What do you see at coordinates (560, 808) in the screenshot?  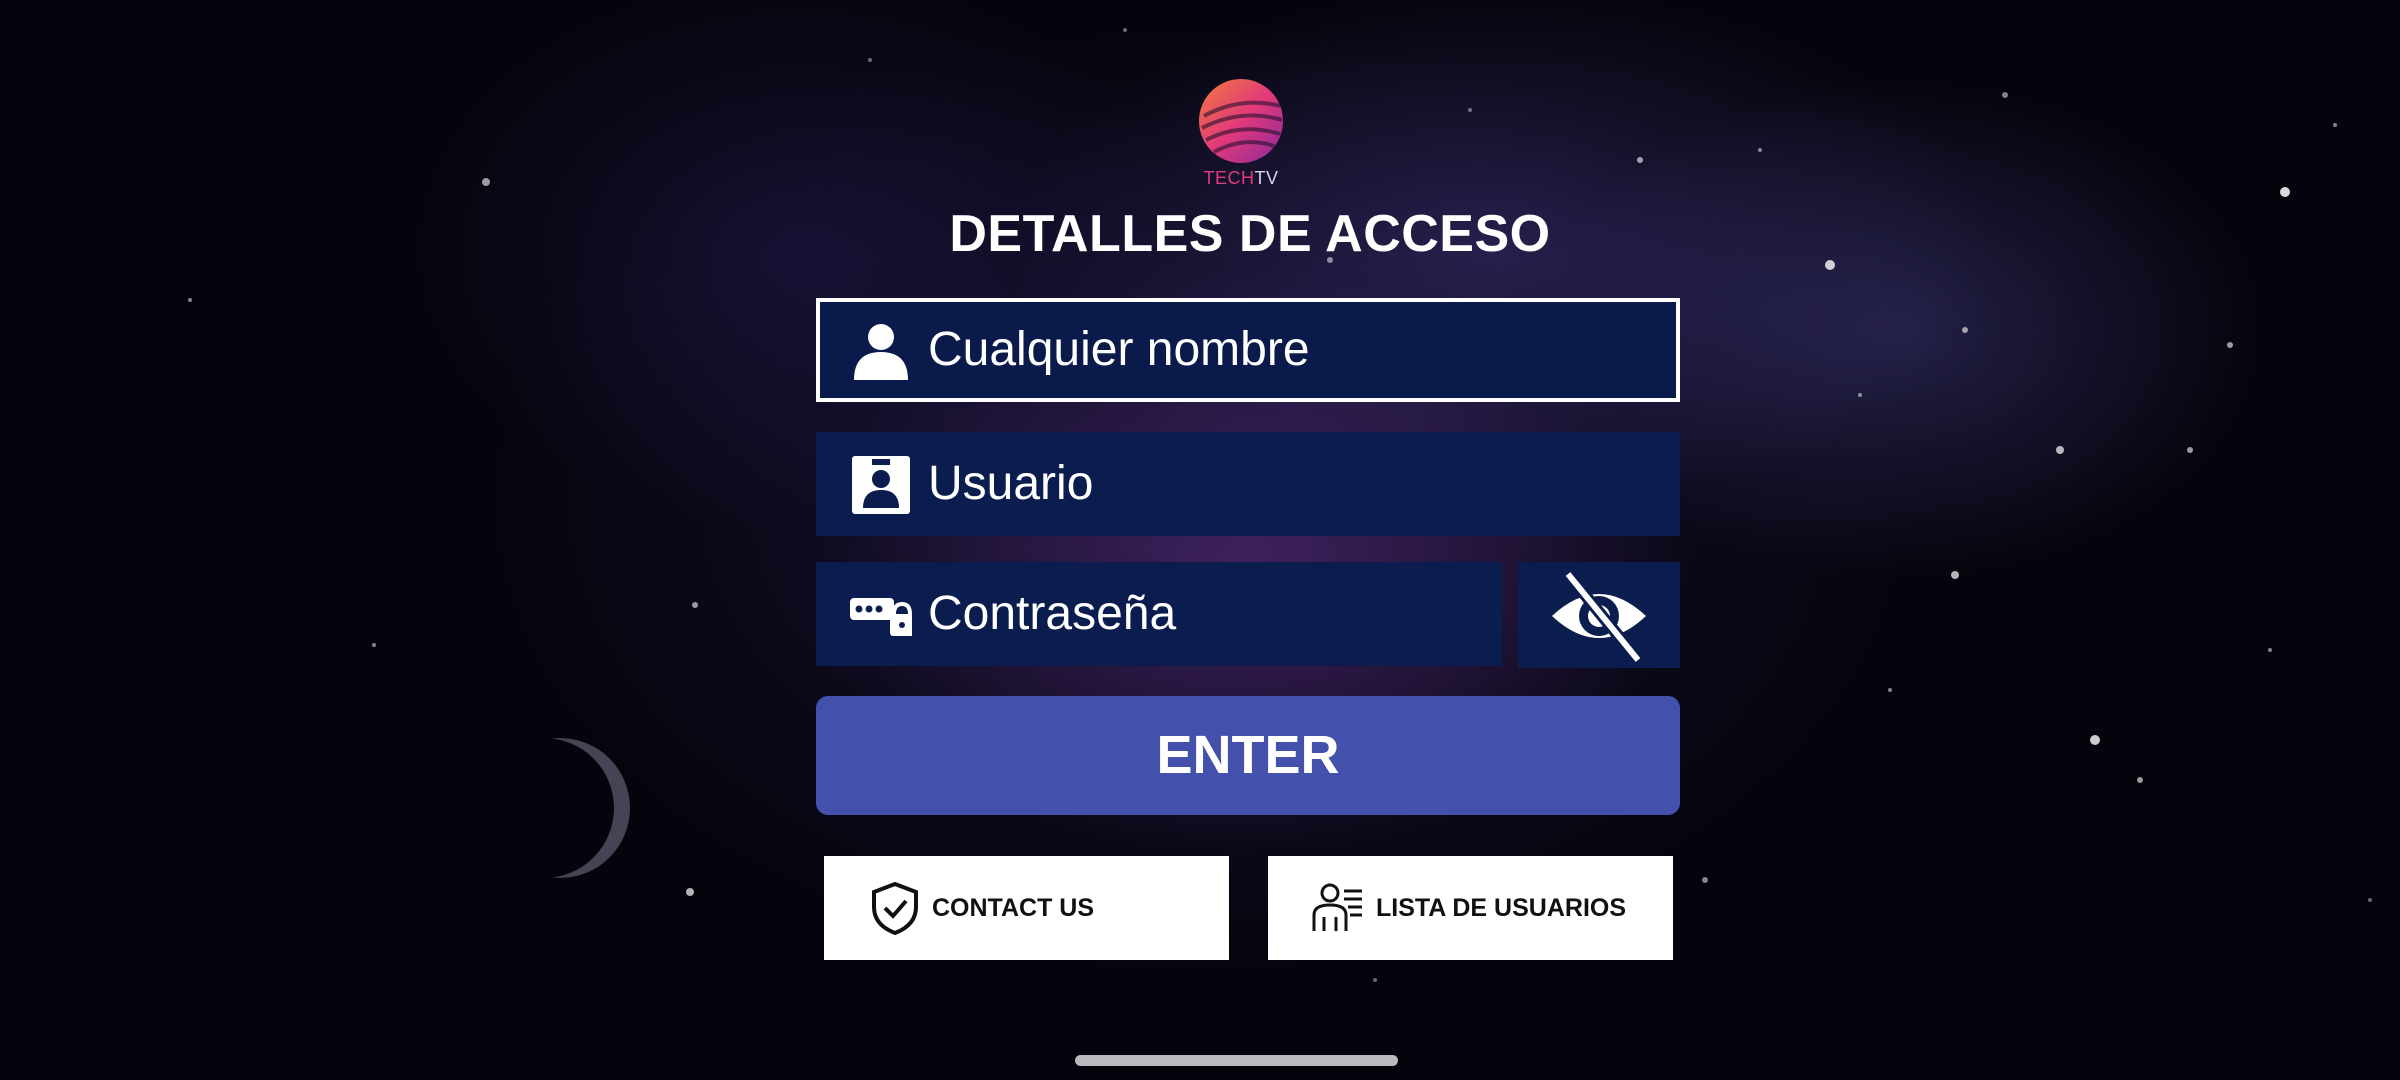 I see `moon-crescent` at bounding box center [560, 808].